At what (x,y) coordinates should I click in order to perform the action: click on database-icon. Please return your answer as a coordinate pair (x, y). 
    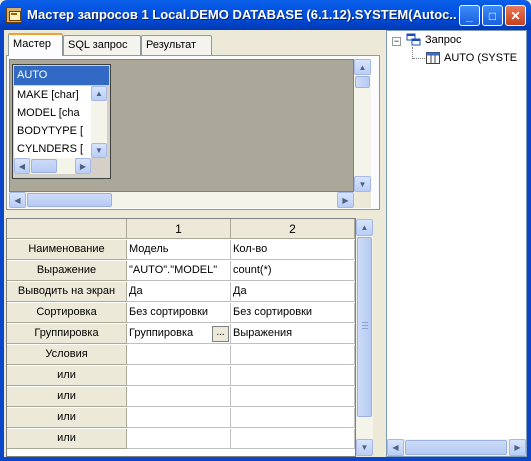
    Looking at the image, I should click on (414, 40).